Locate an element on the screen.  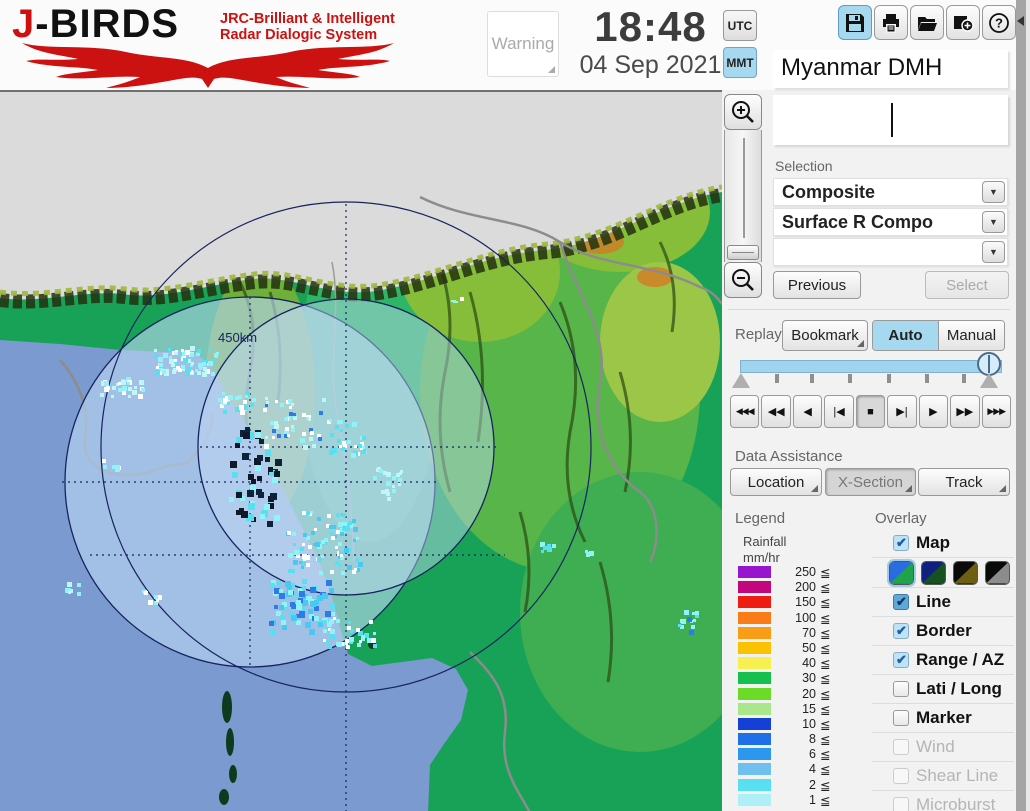
overlay-item-marker: Marker is located at coordinates (943, 717).